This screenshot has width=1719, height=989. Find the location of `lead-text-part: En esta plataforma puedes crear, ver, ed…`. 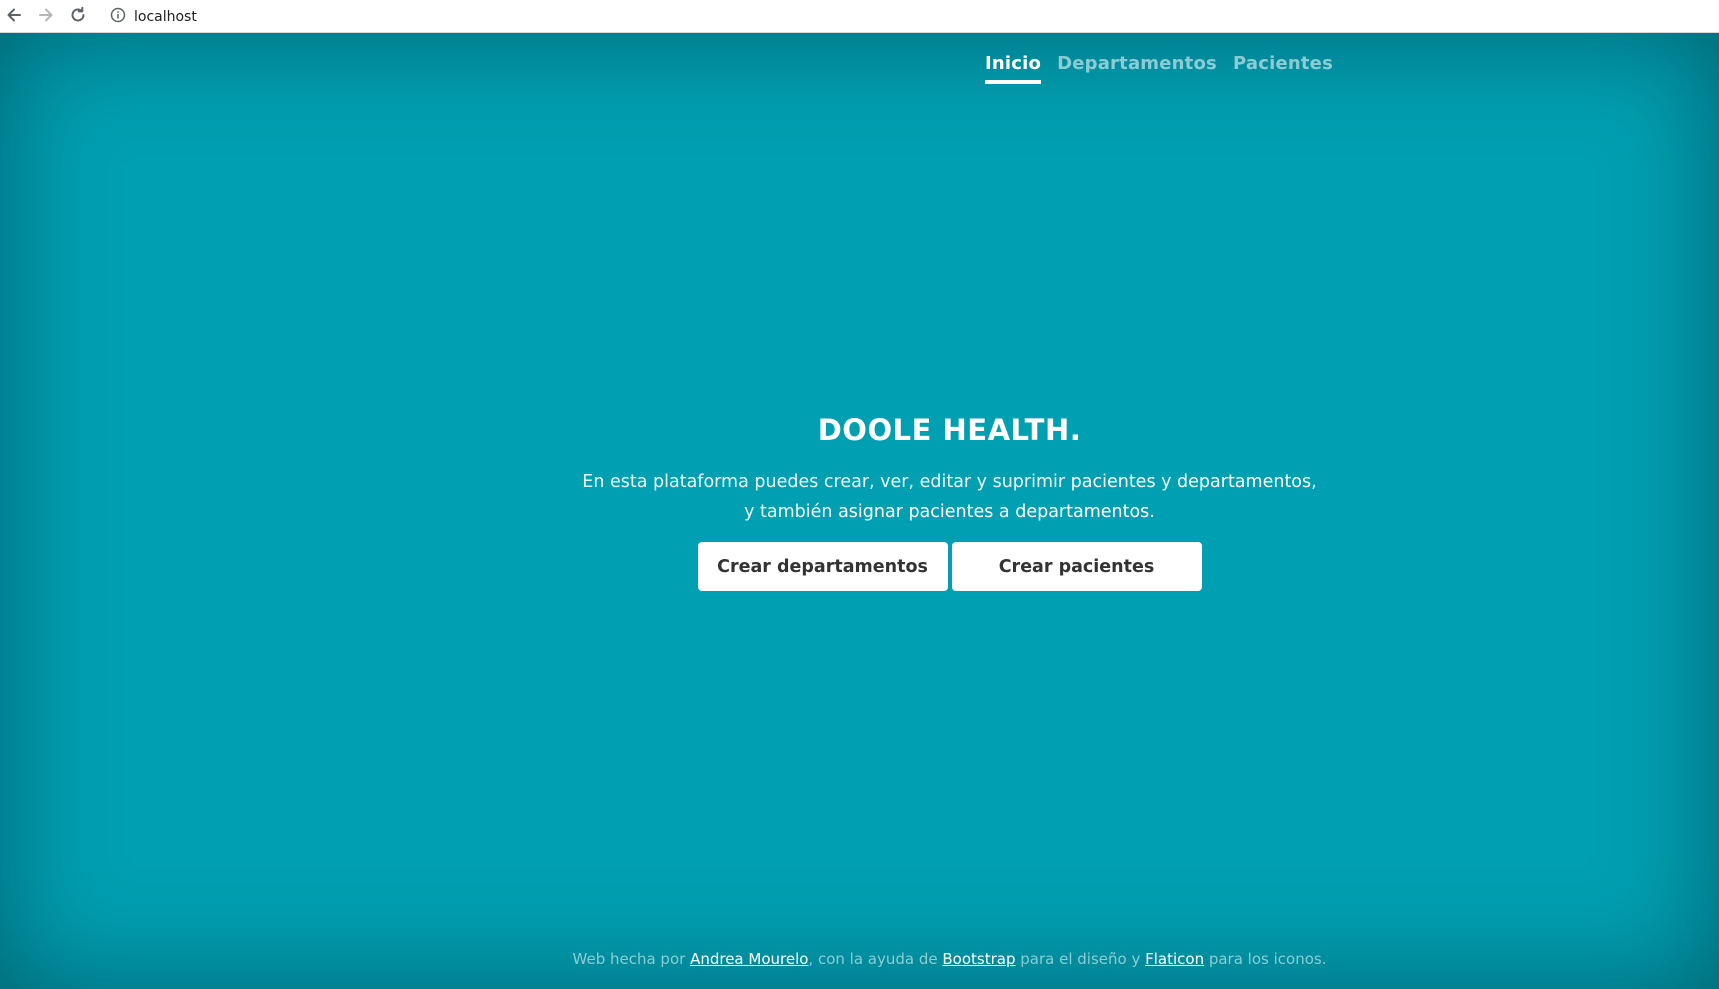

lead-text-part: En esta plataforma puedes crear, ver, ed… is located at coordinates (826, 482).